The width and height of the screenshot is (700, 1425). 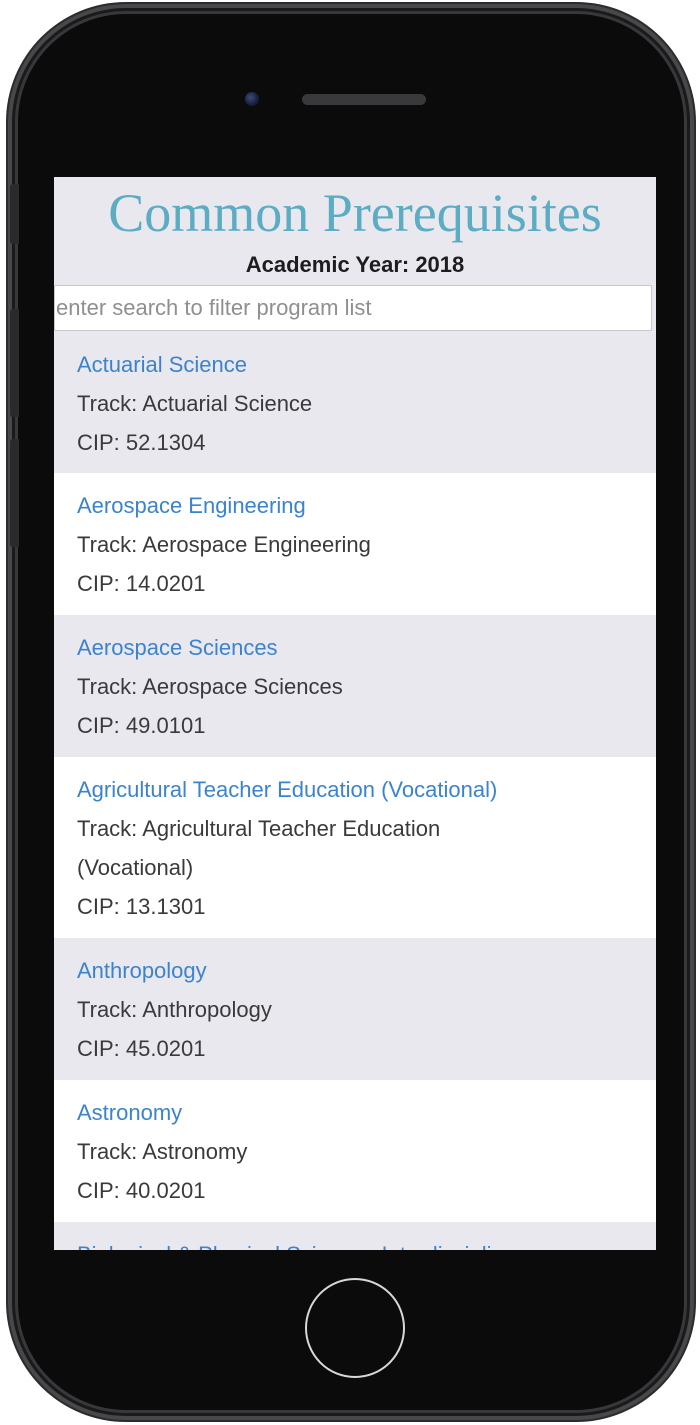 What do you see at coordinates (356, 364) in the screenshot?
I see `program-link: Actuarial Science` at bounding box center [356, 364].